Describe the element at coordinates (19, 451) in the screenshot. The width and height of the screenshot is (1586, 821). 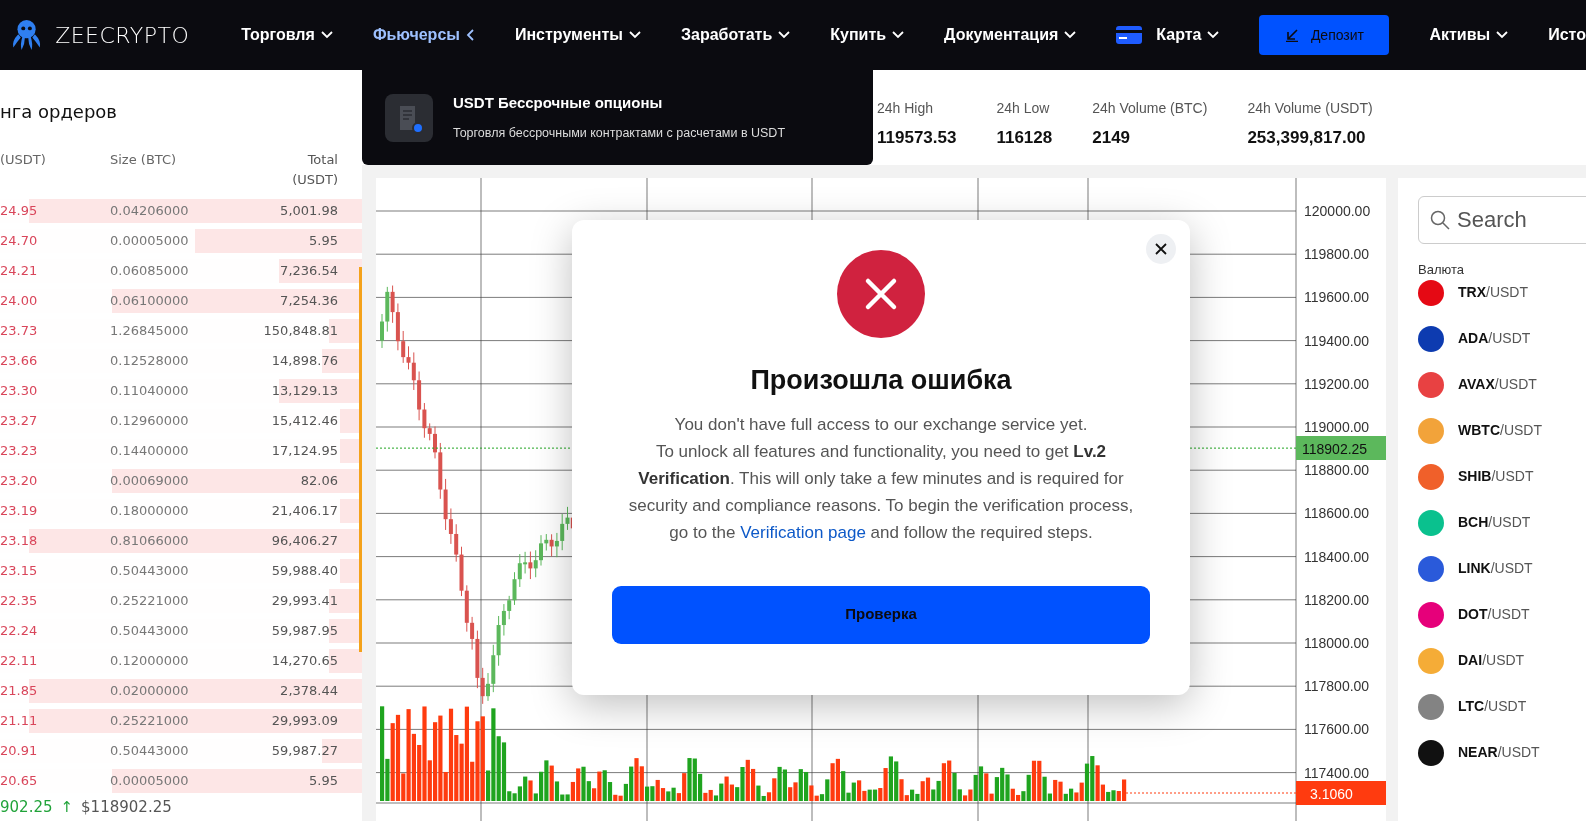
I see `price-cell-text: 23.23` at that location.